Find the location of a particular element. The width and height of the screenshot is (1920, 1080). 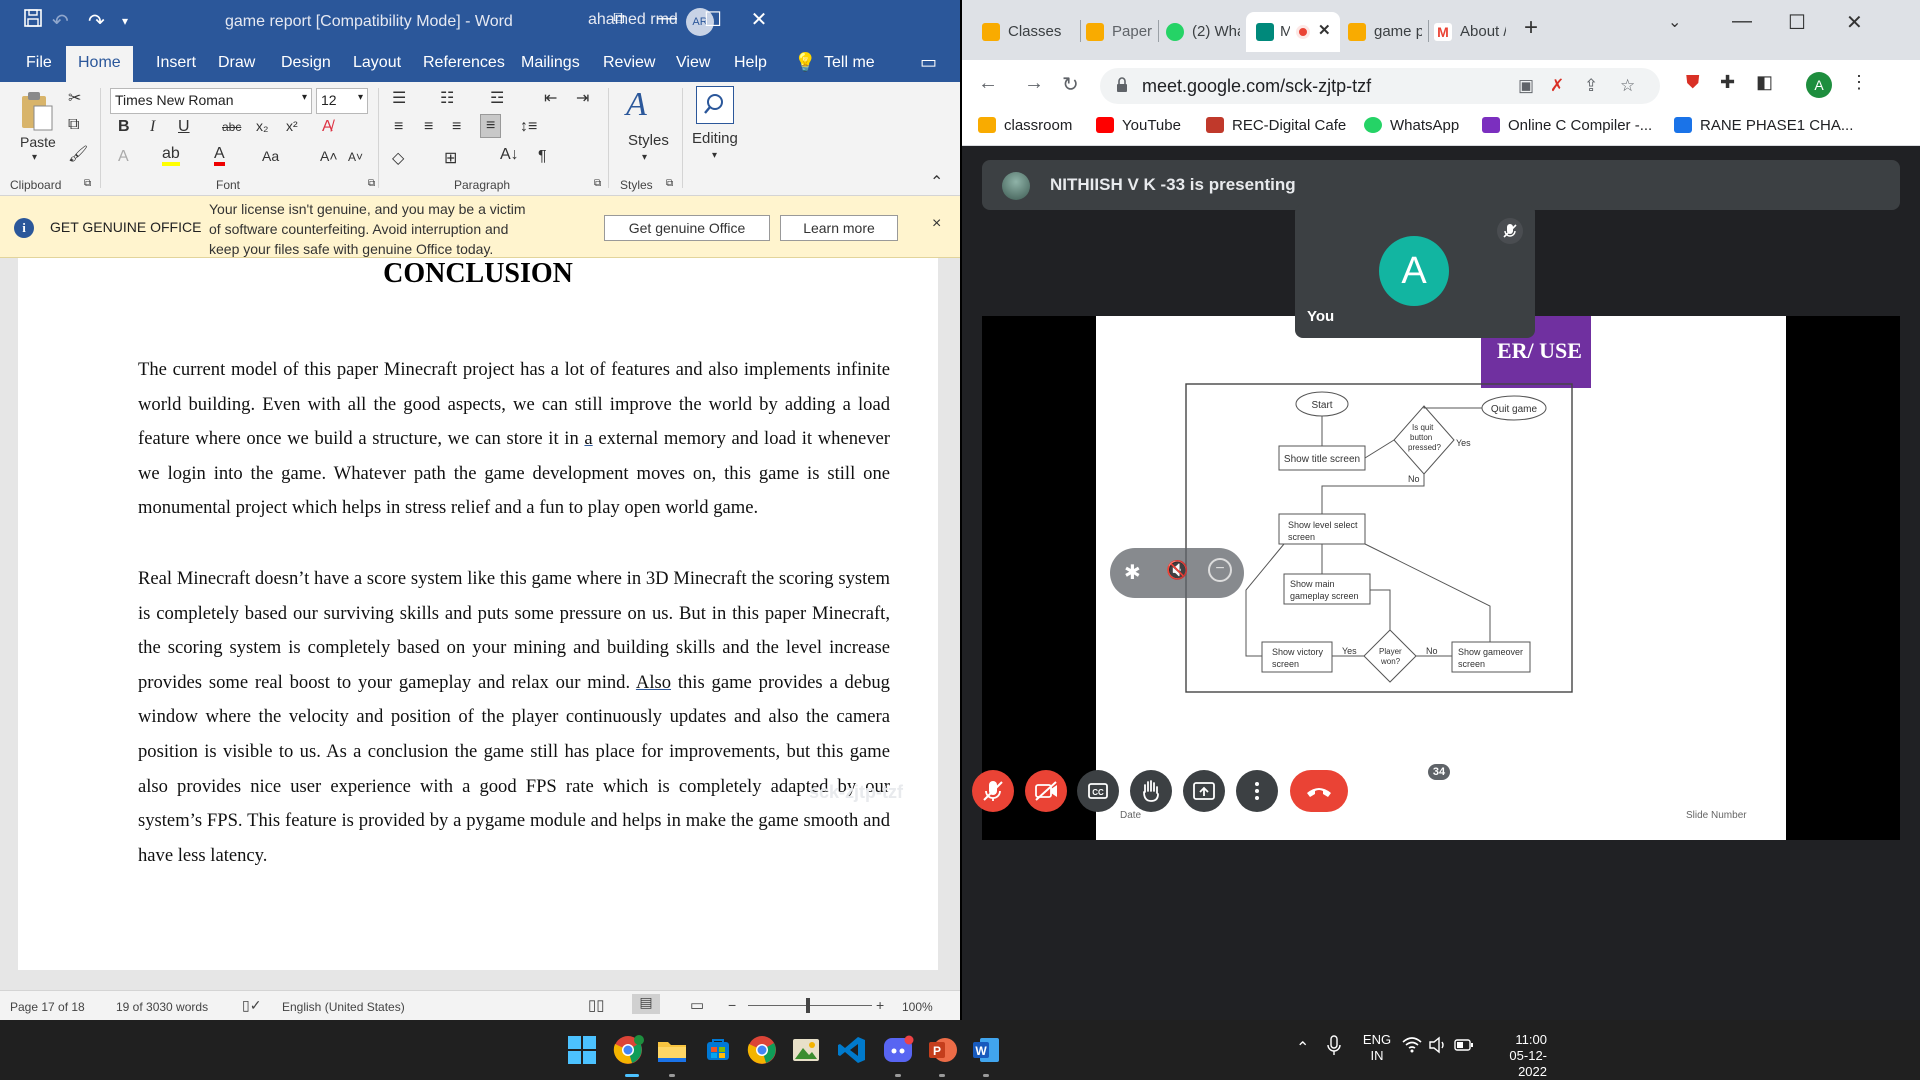

superscript-icon: x² is located at coordinates (292, 126).